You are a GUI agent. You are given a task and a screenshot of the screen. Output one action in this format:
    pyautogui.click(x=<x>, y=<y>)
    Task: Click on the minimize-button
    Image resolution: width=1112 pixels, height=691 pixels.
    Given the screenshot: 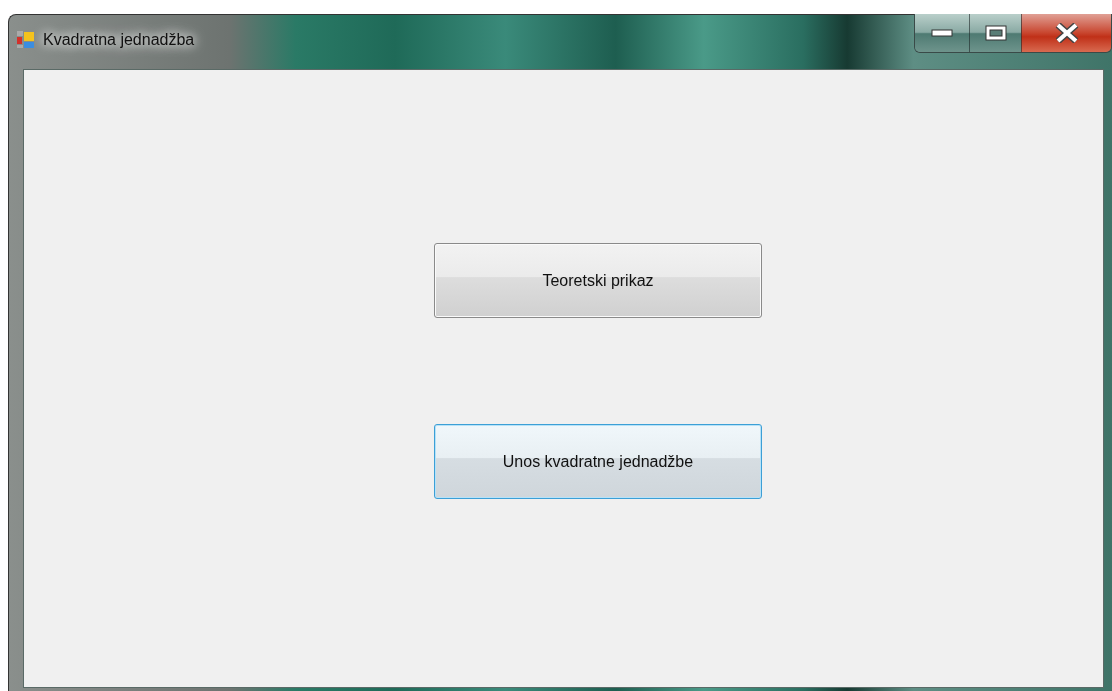 What is the action you would take?
    pyautogui.click(x=942, y=33)
    